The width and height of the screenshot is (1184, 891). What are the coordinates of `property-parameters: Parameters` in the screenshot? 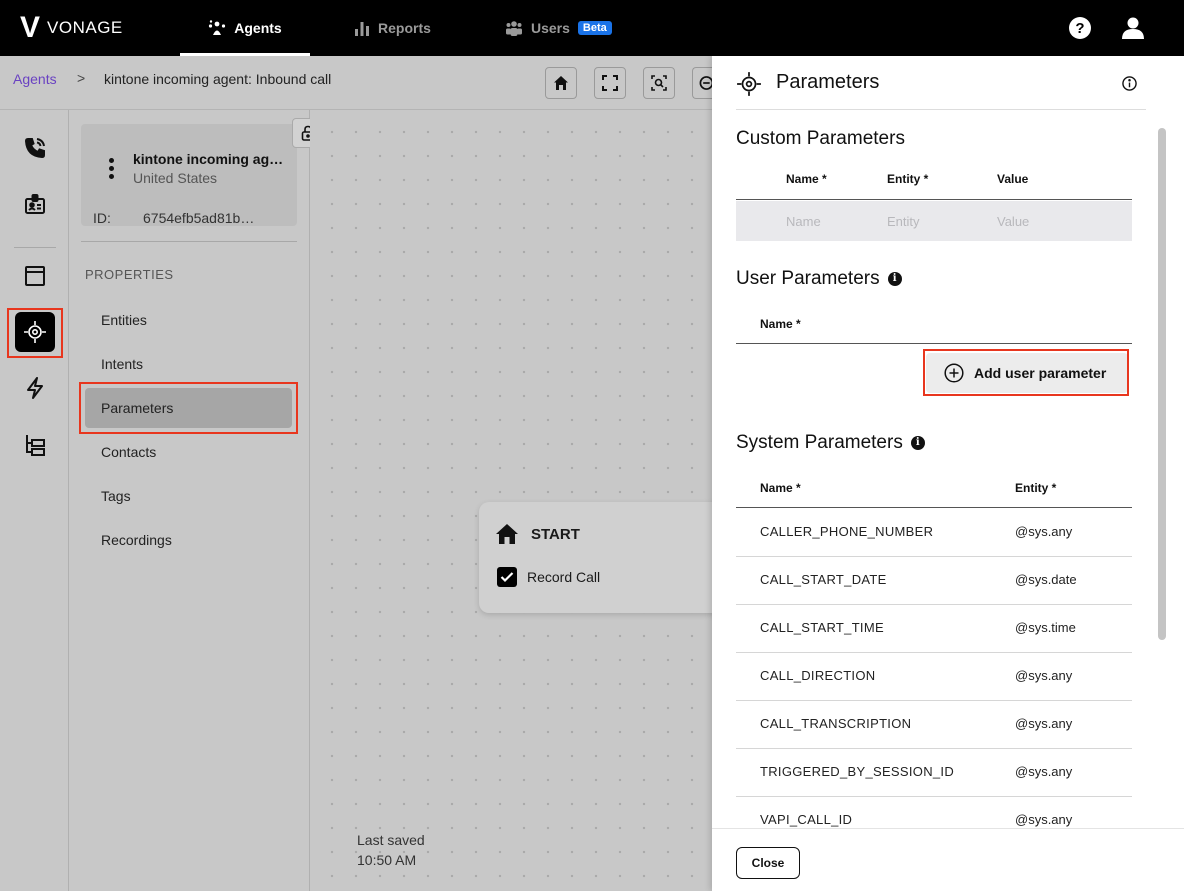 It's located at (188, 408).